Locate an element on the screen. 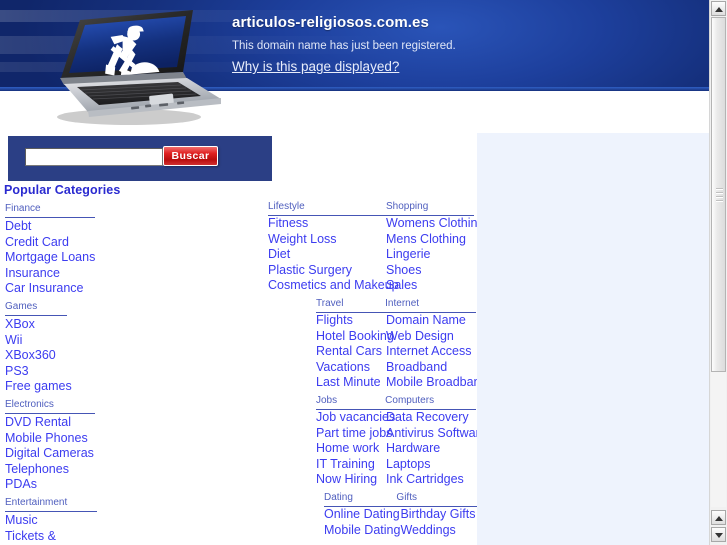  category-heading-row: Lifestyle Shopping is located at coordinates (374, 208).